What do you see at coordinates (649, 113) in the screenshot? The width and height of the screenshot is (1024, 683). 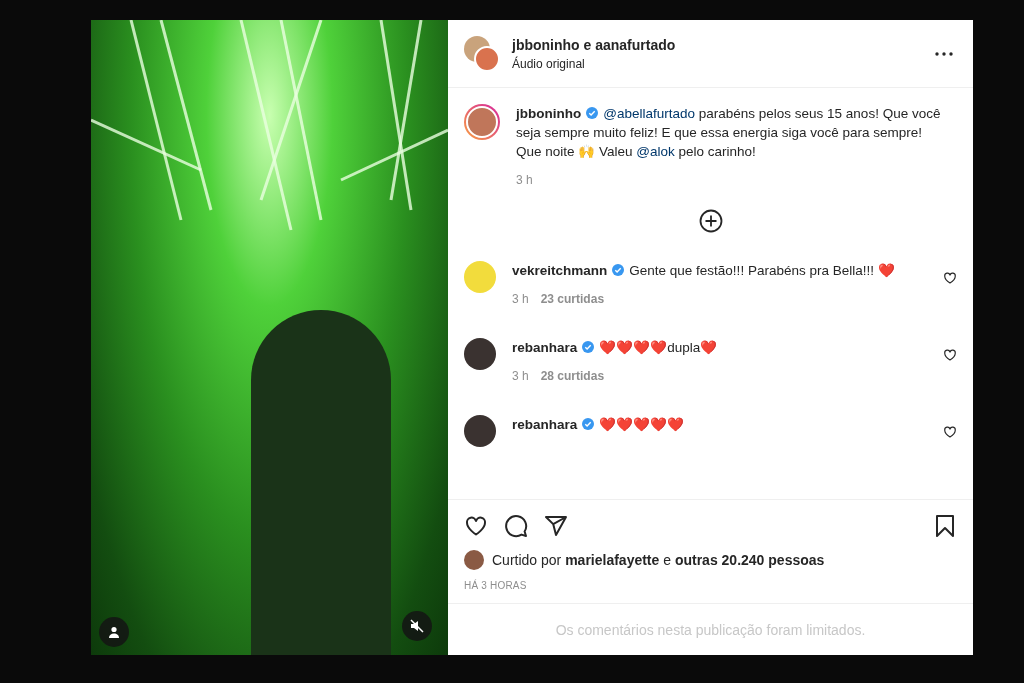 I see `mention-link: @abellafurtado` at bounding box center [649, 113].